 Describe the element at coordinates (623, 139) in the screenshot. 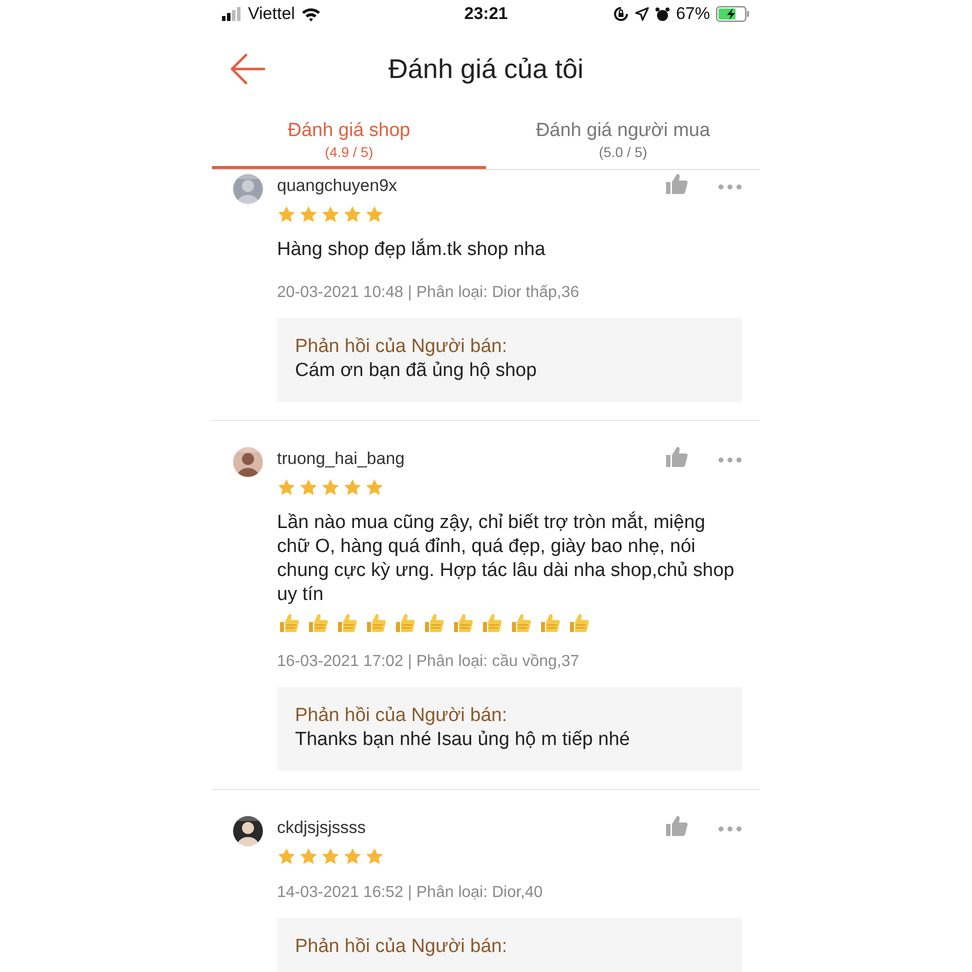

I see `tab: Đánh giá người mua (5.0 / 5)` at that location.